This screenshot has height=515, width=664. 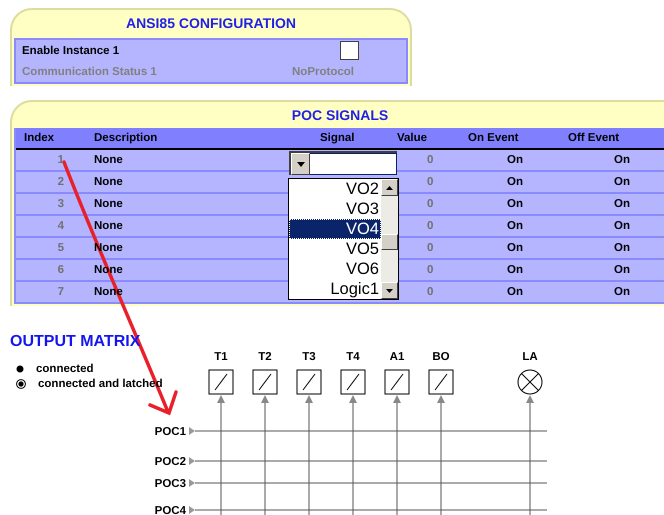 I want to click on output-label: T2, so click(x=265, y=357).